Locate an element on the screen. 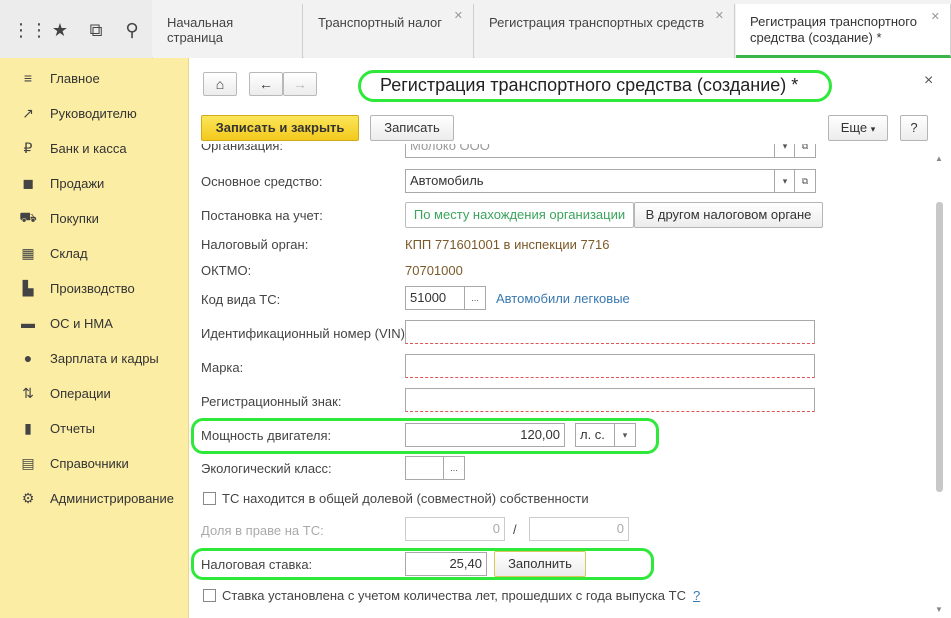 The width and height of the screenshot is (951, 618). share-denominator-field: 0 is located at coordinates (579, 529).